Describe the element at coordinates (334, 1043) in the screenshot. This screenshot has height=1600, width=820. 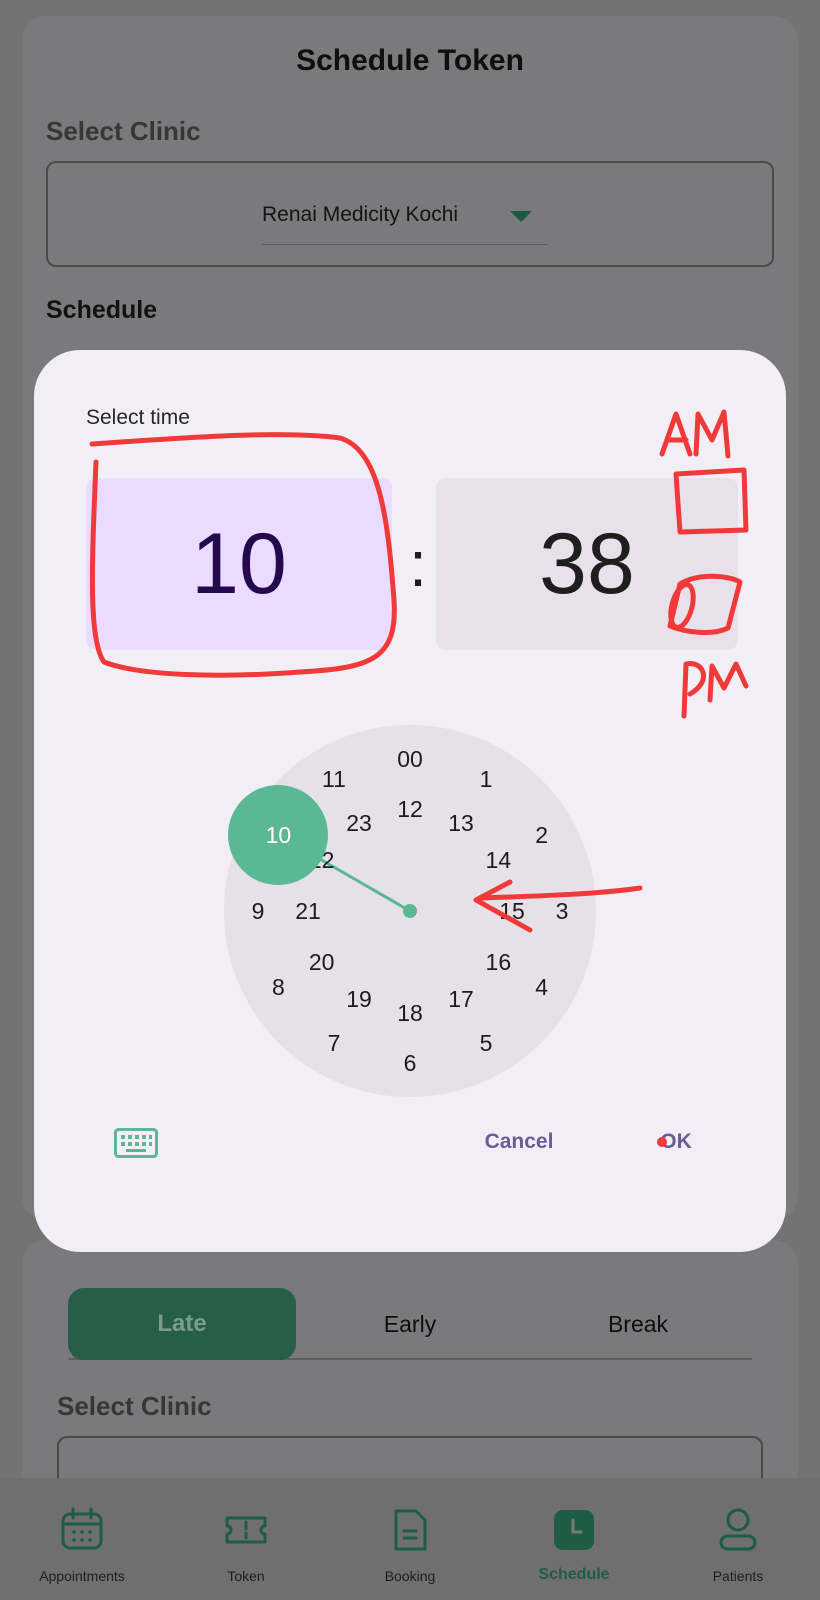
I see `dial-number-7: 7` at that location.